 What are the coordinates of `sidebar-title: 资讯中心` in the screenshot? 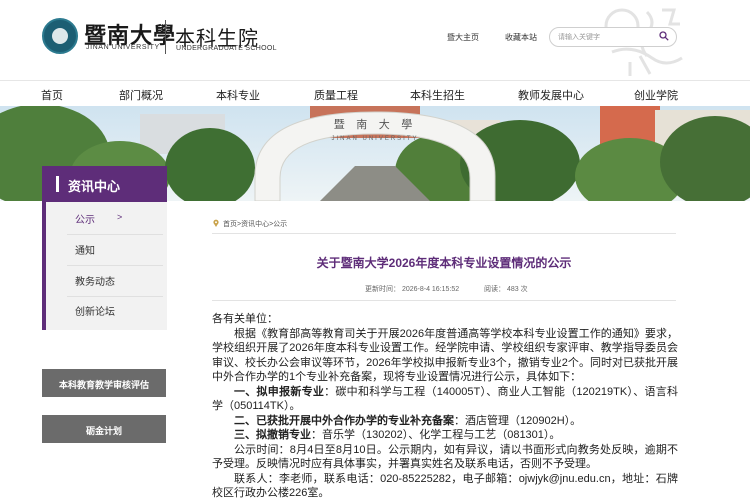 It's located at (104, 184).